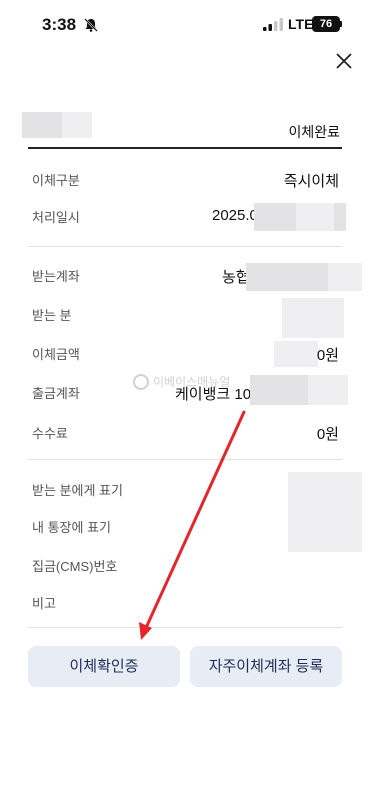 The image size is (370, 800). What do you see at coordinates (301, 24) in the screenshot?
I see `network-label: LTE` at bounding box center [301, 24].